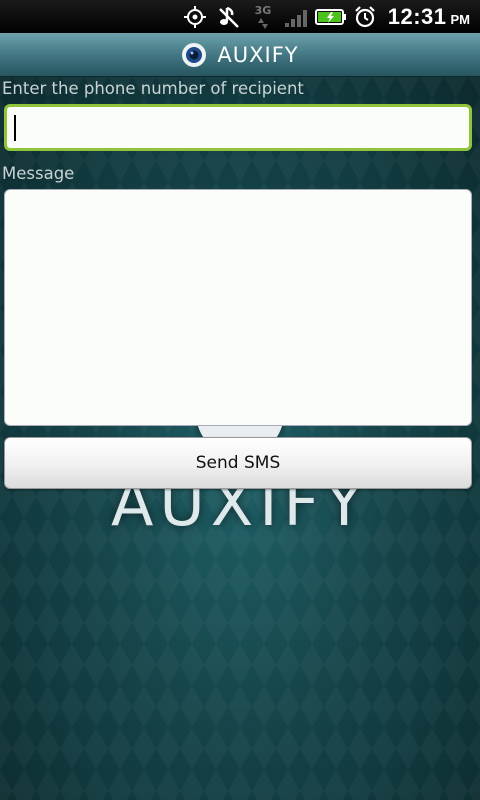 The height and width of the screenshot is (800, 480). Describe the element at coordinates (365, 16) in the screenshot. I see `alarm-icon` at that location.